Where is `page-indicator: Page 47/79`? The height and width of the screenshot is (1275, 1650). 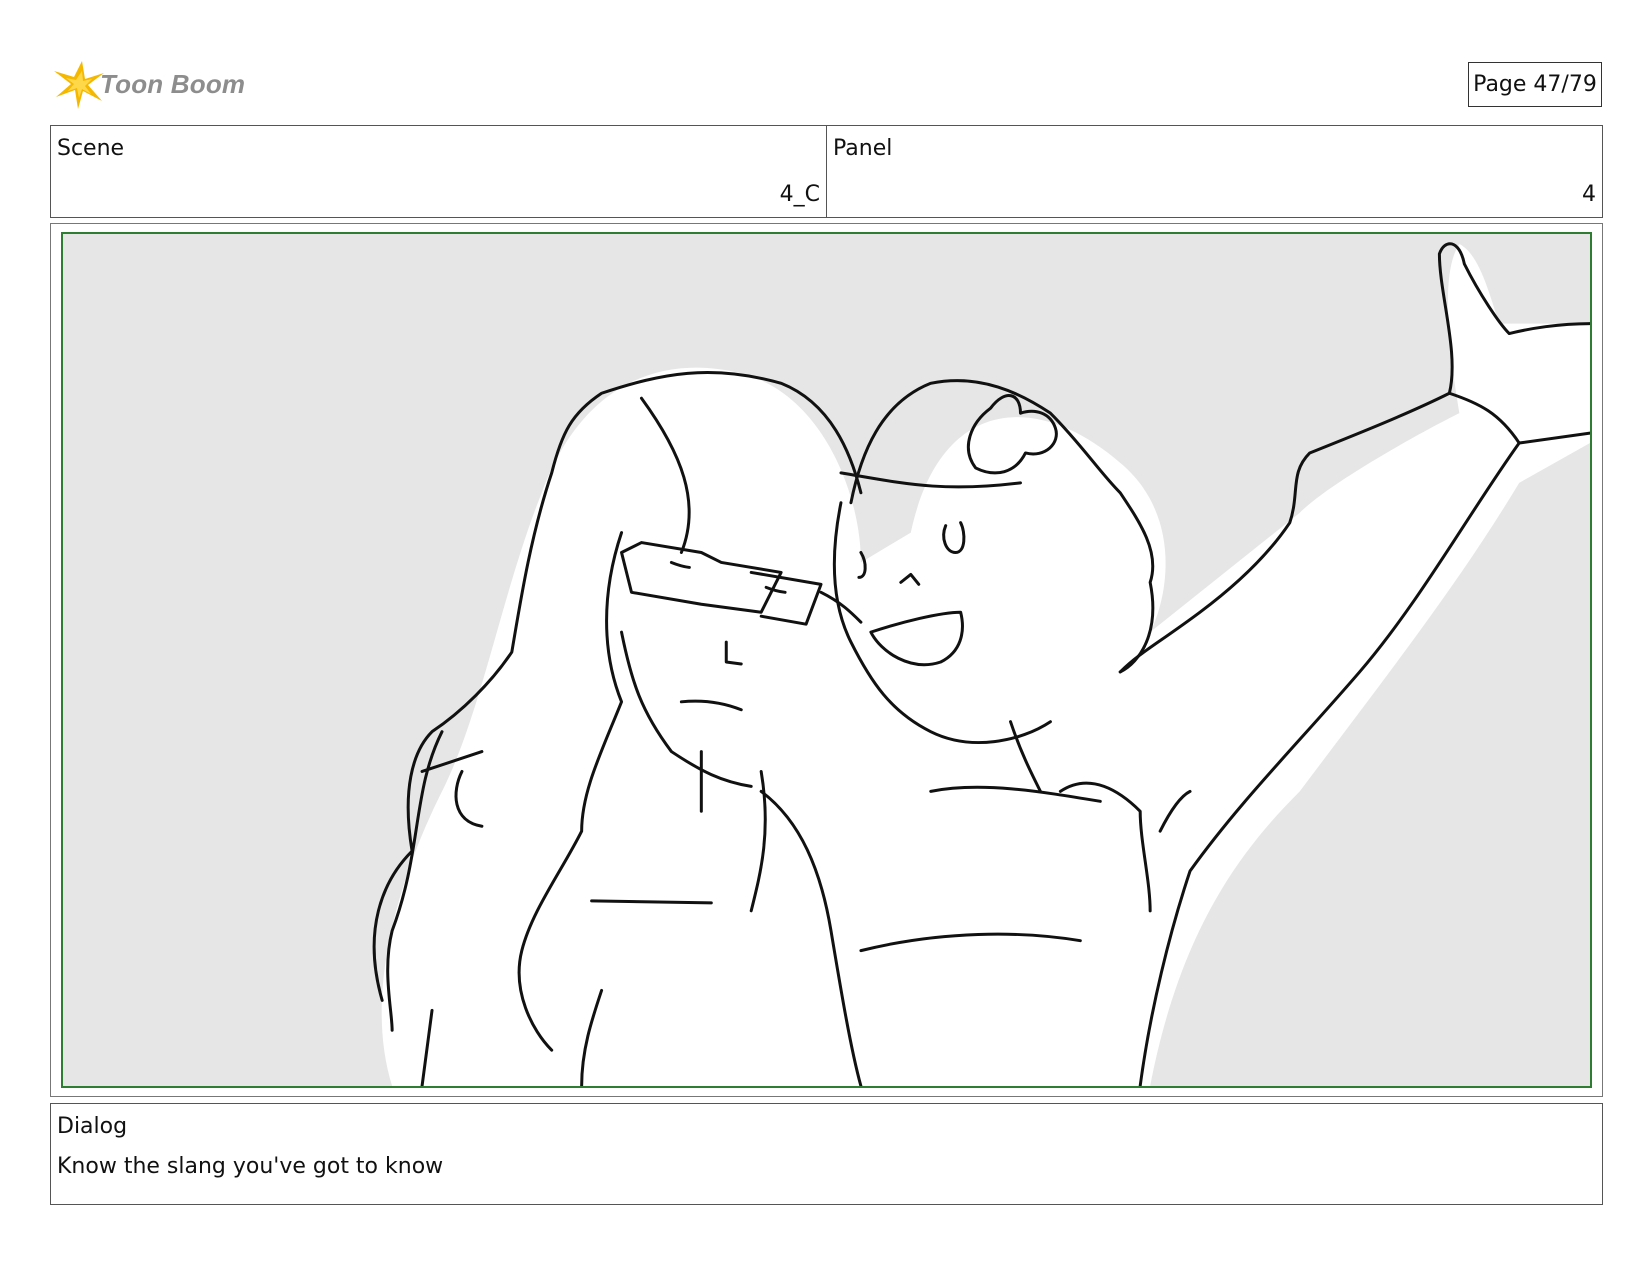
page-indicator: Page 47/79 is located at coordinates (1535, 84).